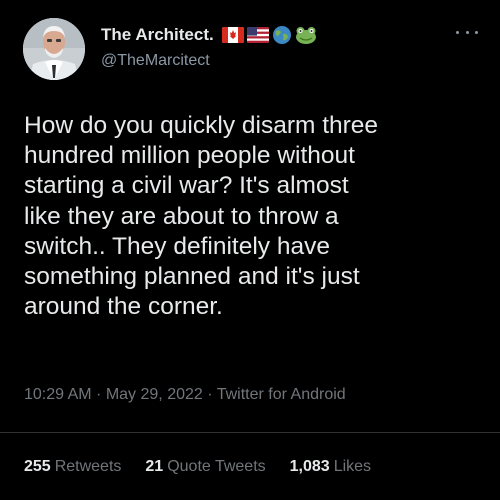  I want to click on avatar, so click(54, 49).